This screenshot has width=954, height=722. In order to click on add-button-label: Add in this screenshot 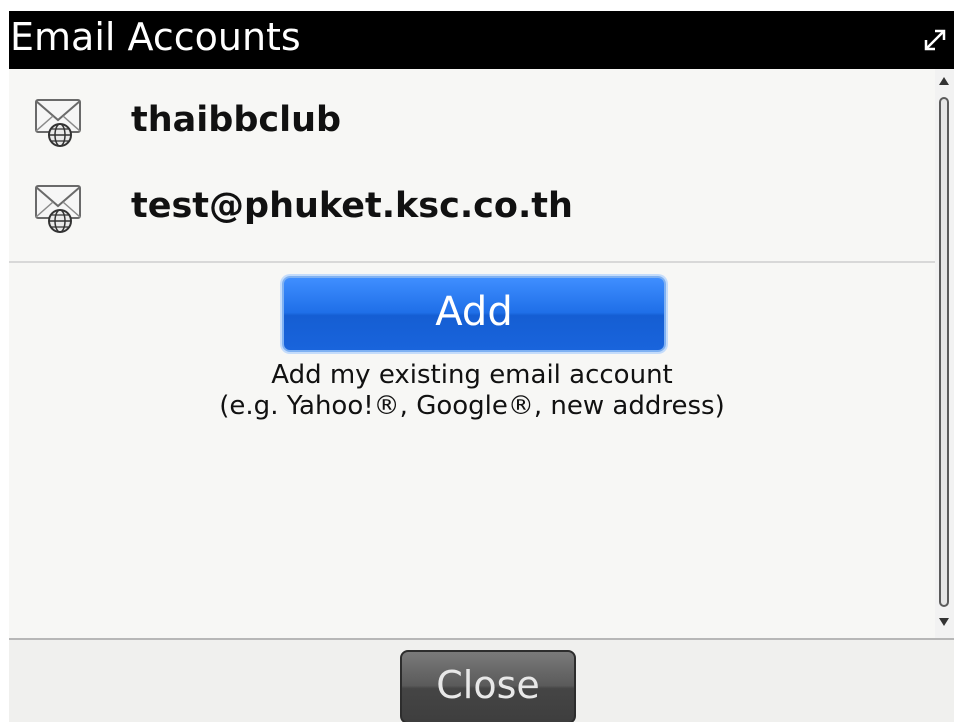, I will do `click(474, 312)`.